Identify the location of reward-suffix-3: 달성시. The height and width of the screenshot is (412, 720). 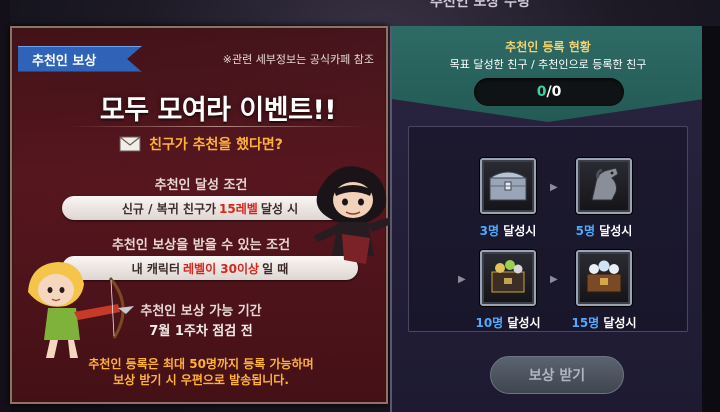
(518, 231).